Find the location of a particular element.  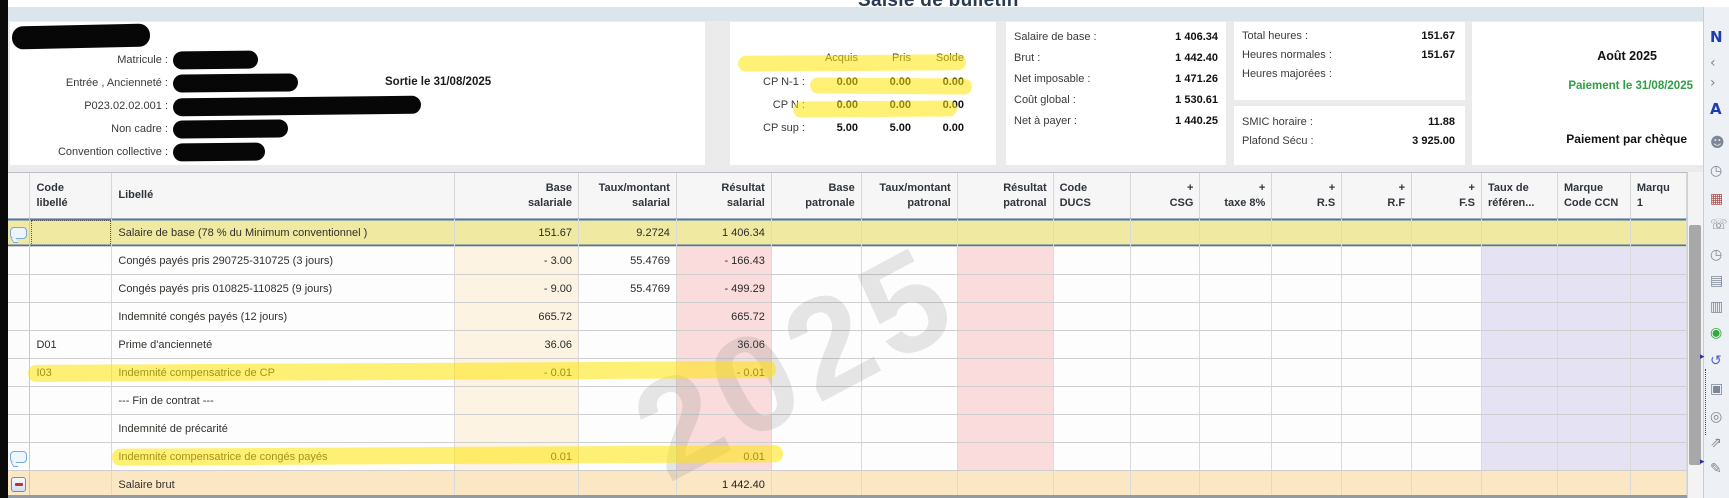

column-header: Marque Code CCN is located at coordinates (1594, 196).